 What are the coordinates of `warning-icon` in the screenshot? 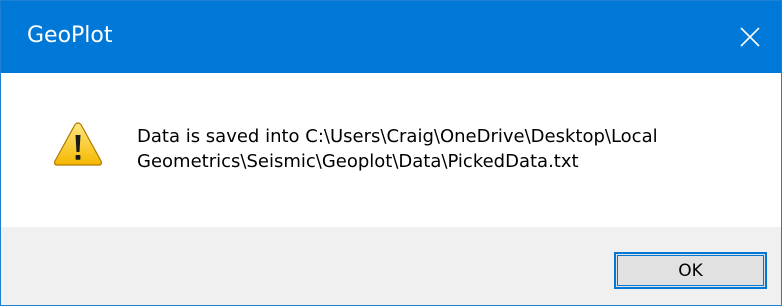 It's located at (78, 144).